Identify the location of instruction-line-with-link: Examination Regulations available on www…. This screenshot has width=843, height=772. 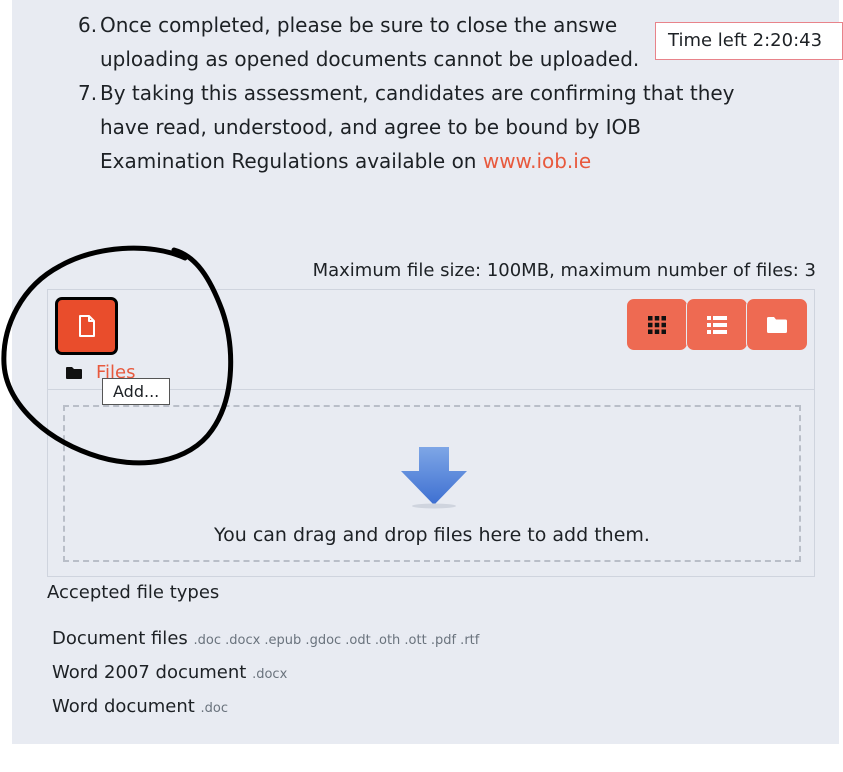
(417, 161).